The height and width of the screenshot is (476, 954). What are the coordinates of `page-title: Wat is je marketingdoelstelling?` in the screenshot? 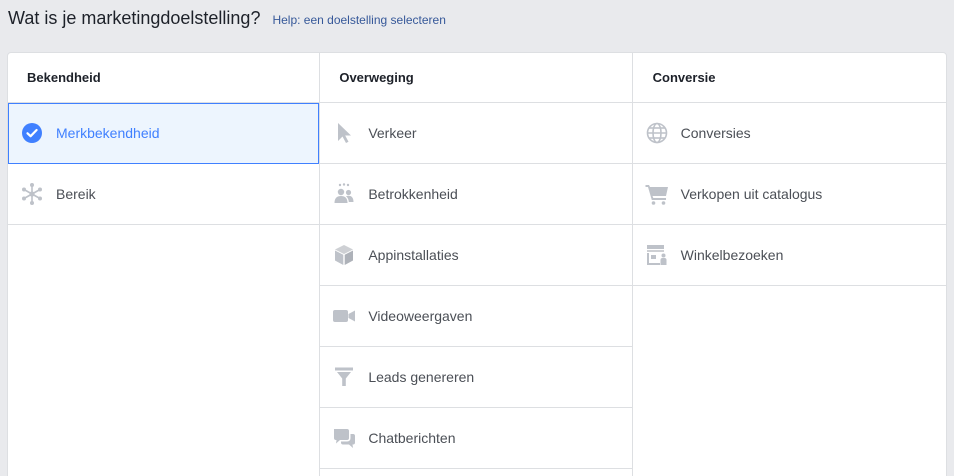 It's located at (134, 18).